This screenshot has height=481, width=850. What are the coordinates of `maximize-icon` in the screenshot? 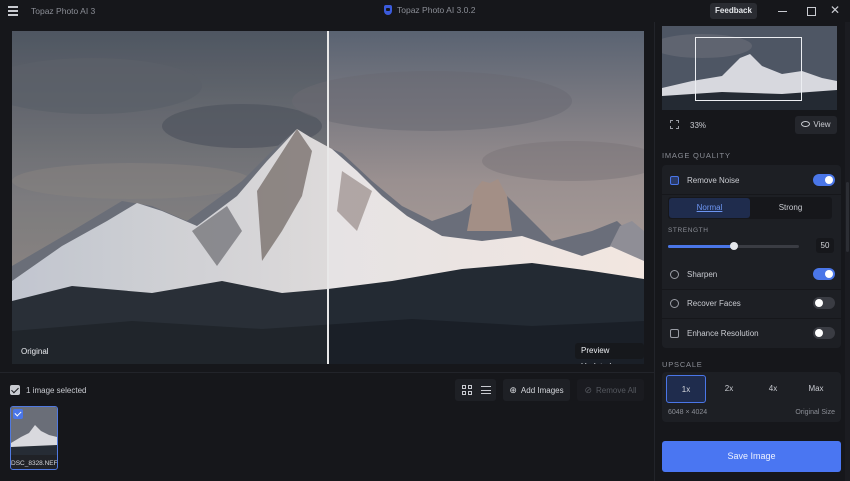 It's located at (811, 11).